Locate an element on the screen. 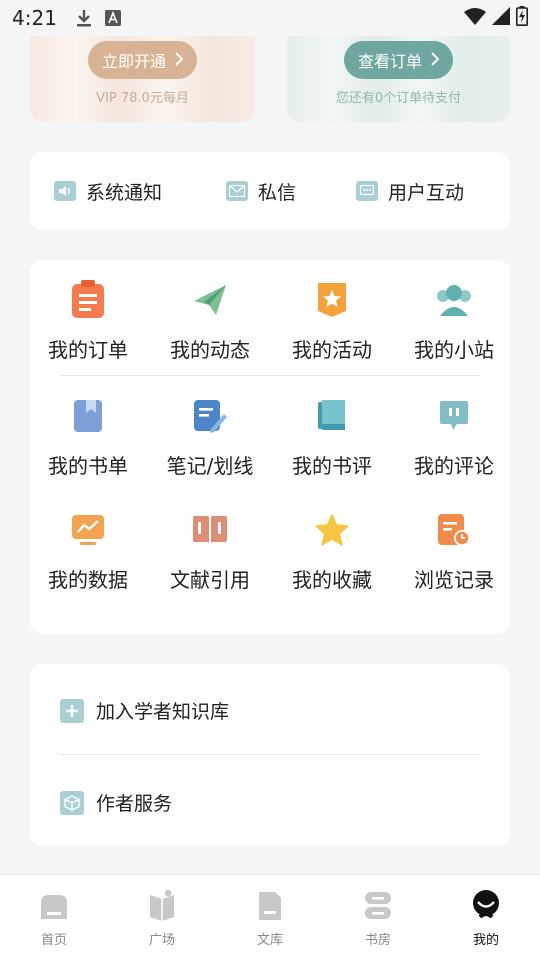 The height and width of the screenshot is (960, 540). grid-label: 笔记/划线 is located at coordinates (210, 466).